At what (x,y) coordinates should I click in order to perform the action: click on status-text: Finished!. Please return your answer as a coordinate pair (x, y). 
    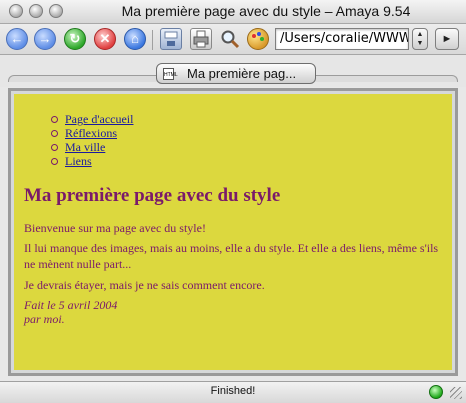
    Looking at the image, I should click on (233, 391).